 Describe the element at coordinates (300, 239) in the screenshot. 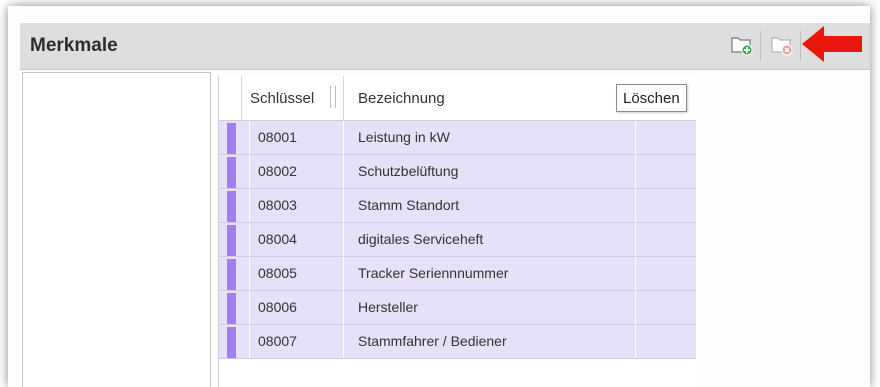

I see `row-key: 08004` at that location.